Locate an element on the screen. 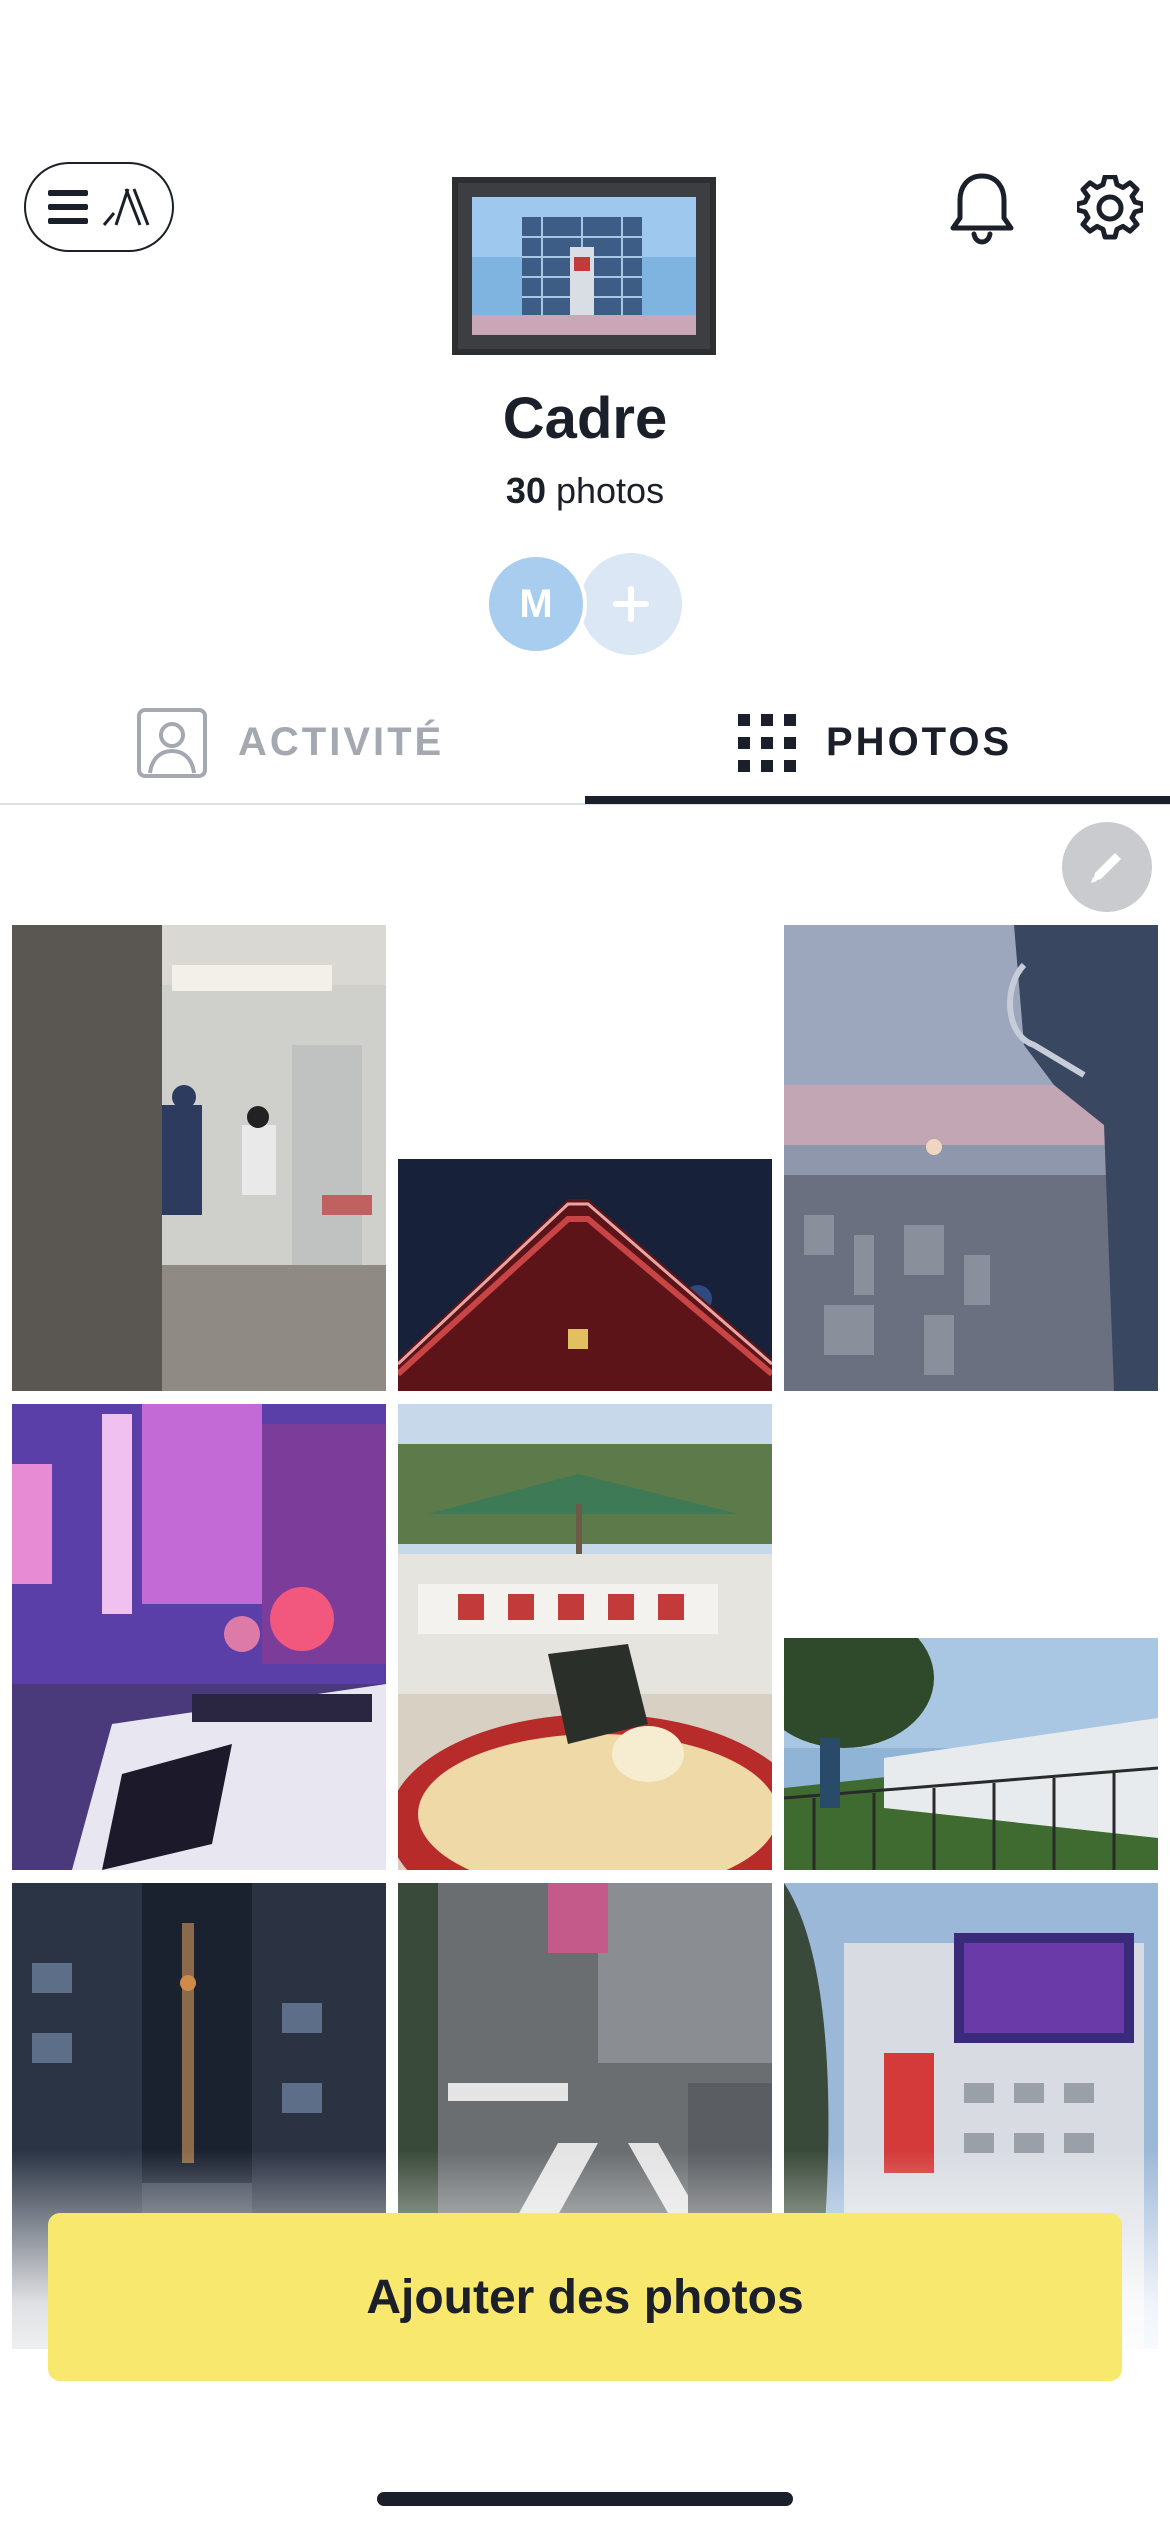 This screenshot has height=2532, width=1170. photo-neon-street is located at coordinates (199, 1637).